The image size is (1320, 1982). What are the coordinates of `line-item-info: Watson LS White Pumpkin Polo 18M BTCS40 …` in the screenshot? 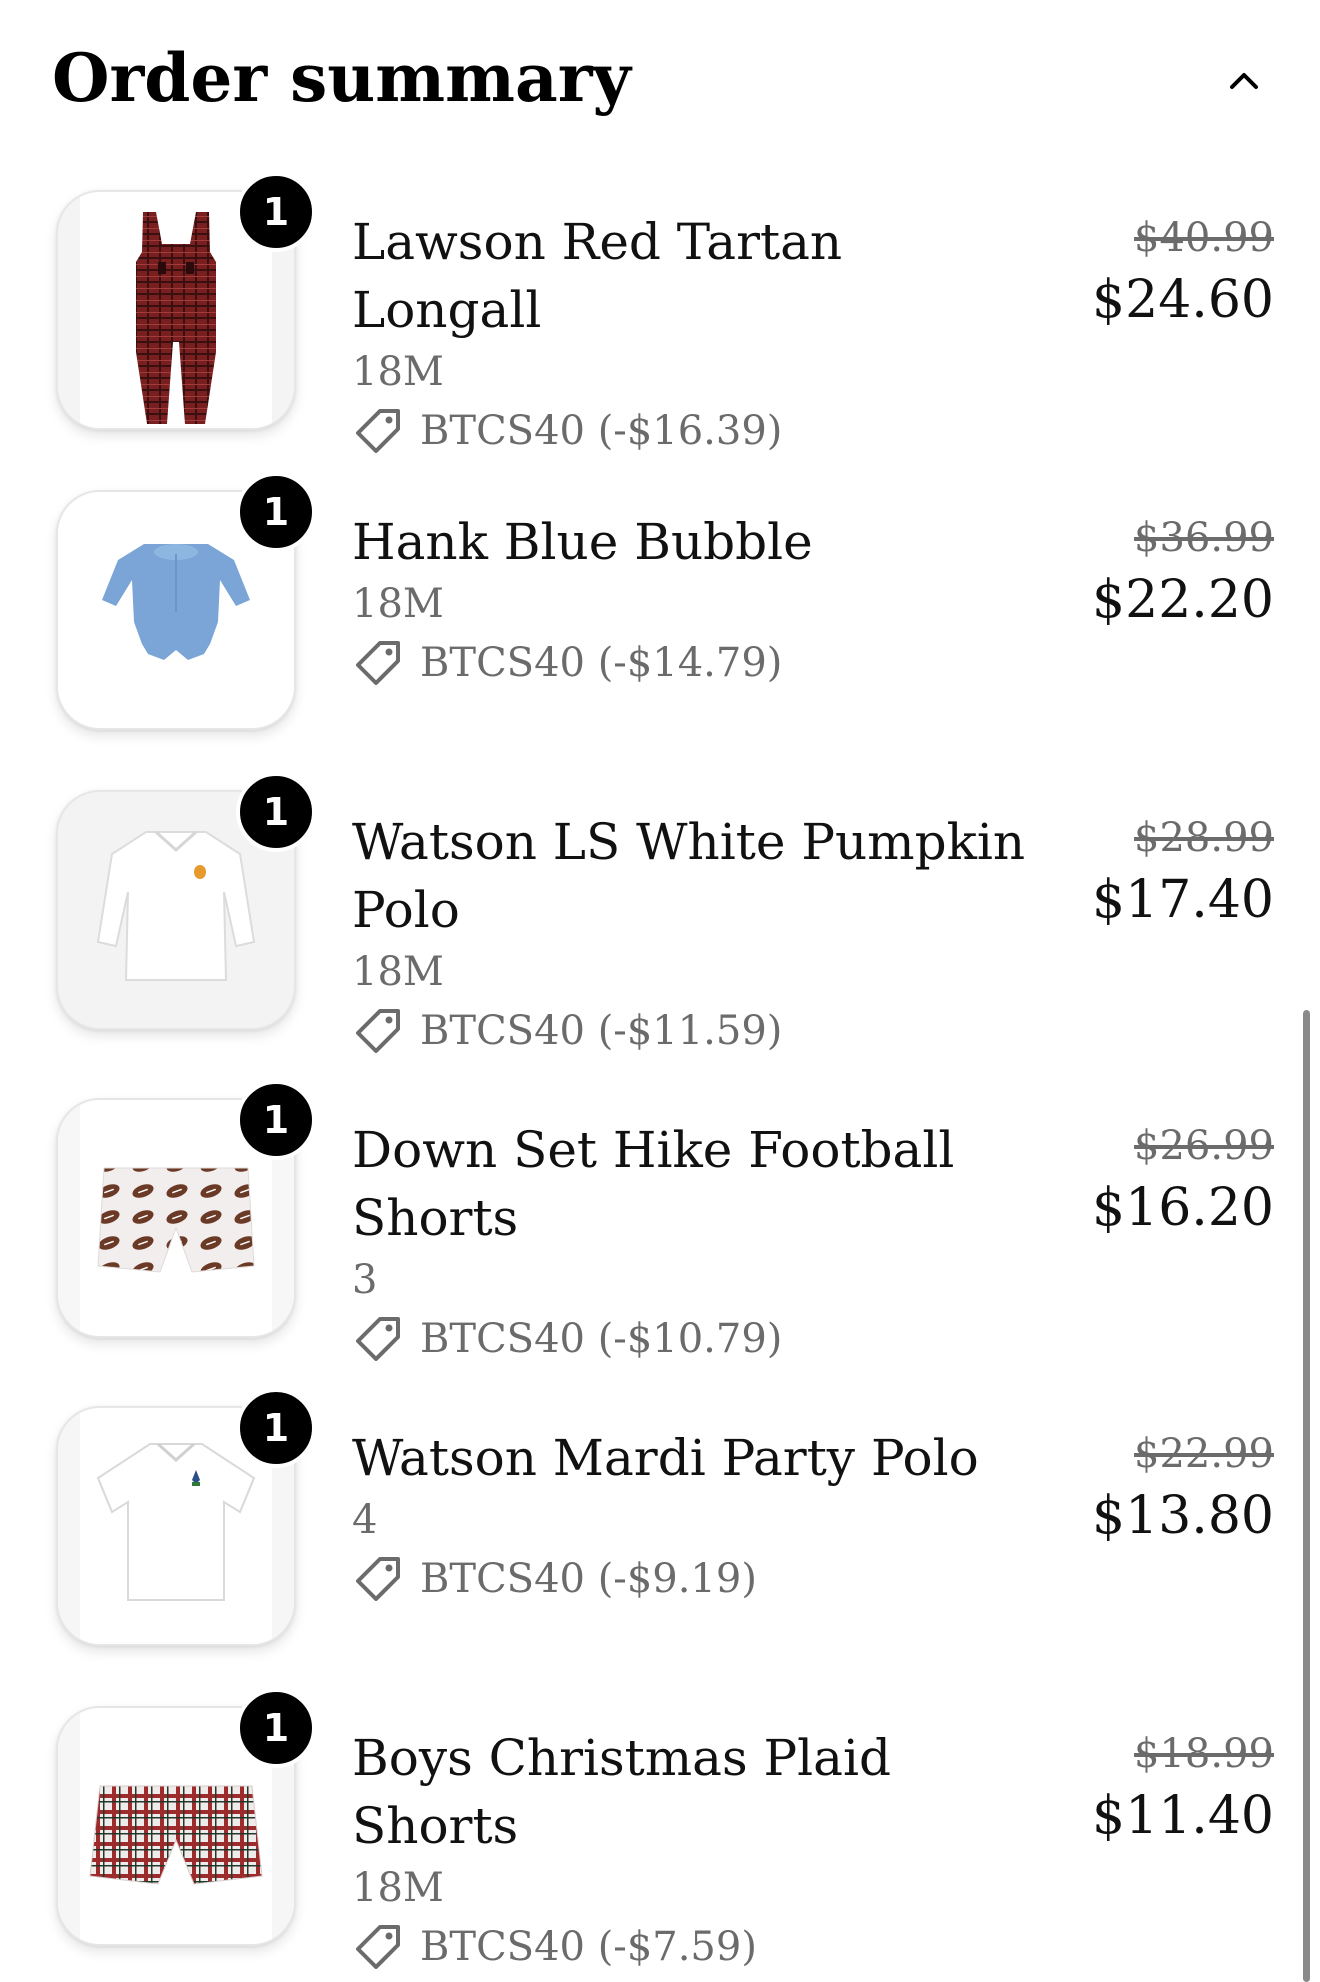 It's located at (692, 935).